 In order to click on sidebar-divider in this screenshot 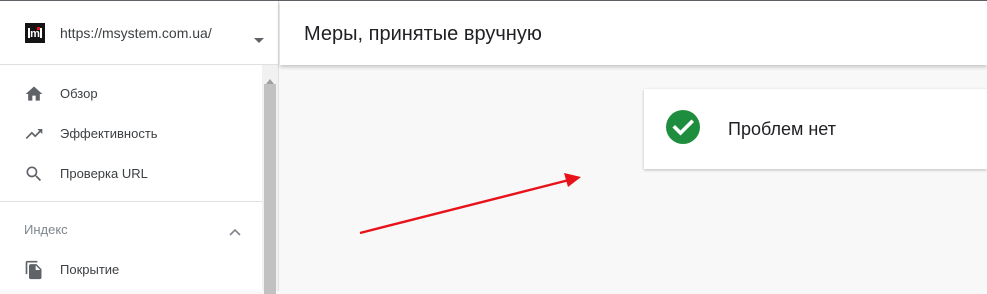, I will do `click(131, 201)`.